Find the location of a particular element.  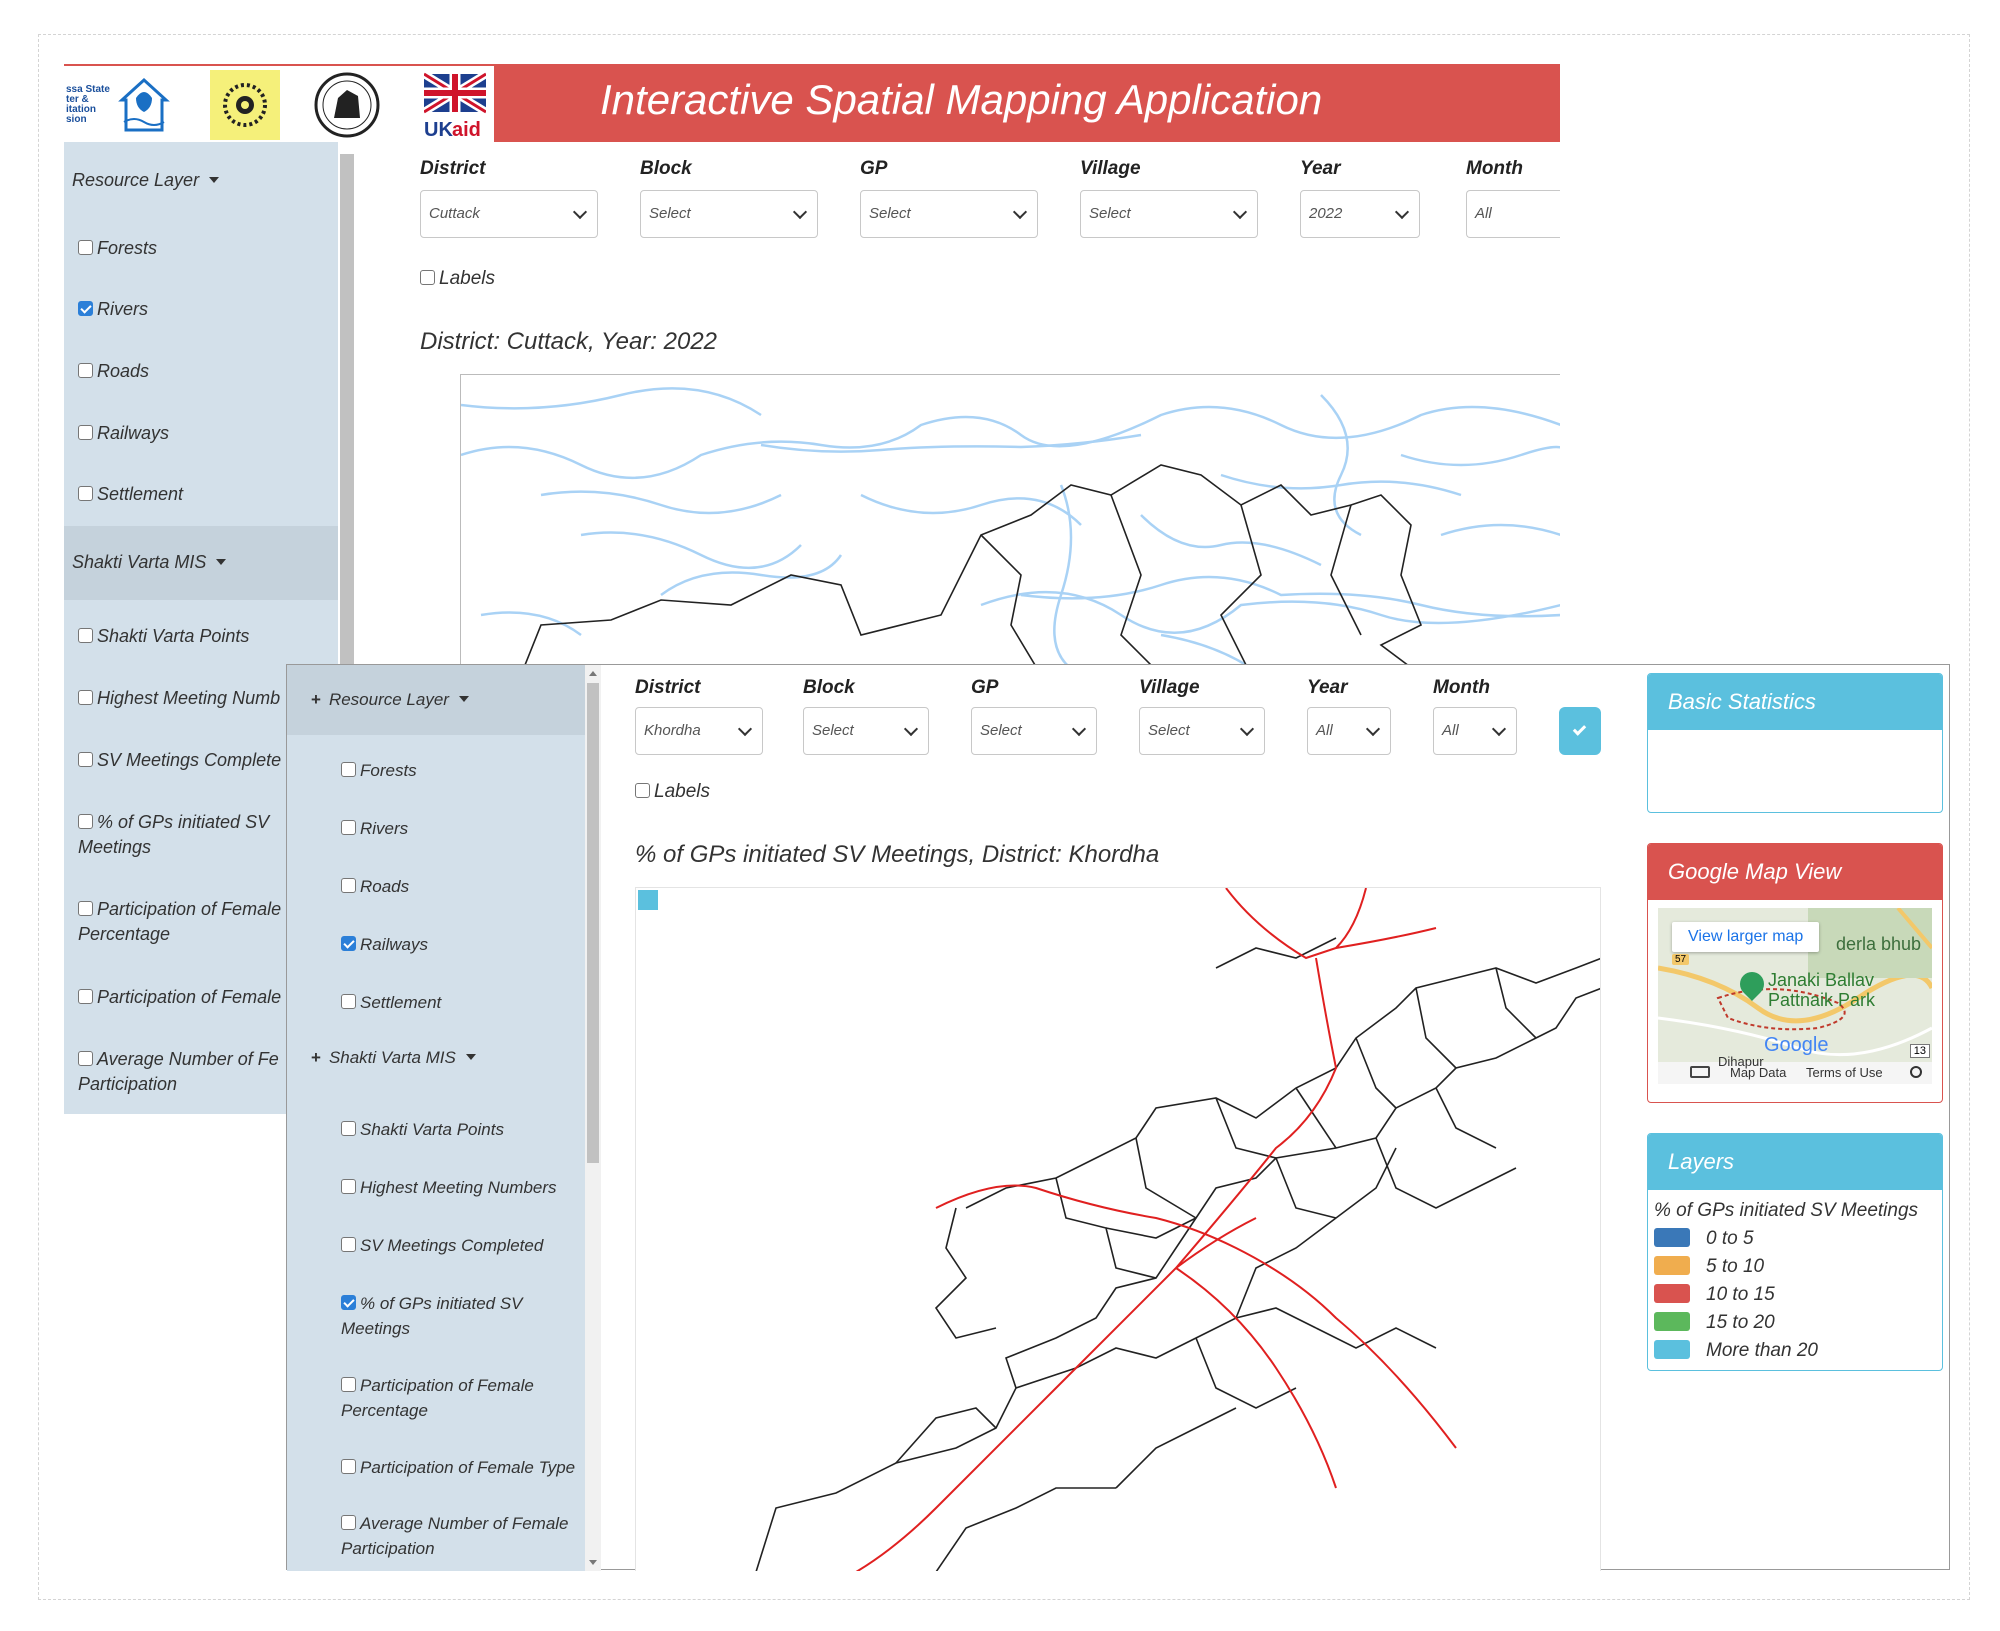

legend-label: 0 to 5 is located at coordinates (1730, 1238).